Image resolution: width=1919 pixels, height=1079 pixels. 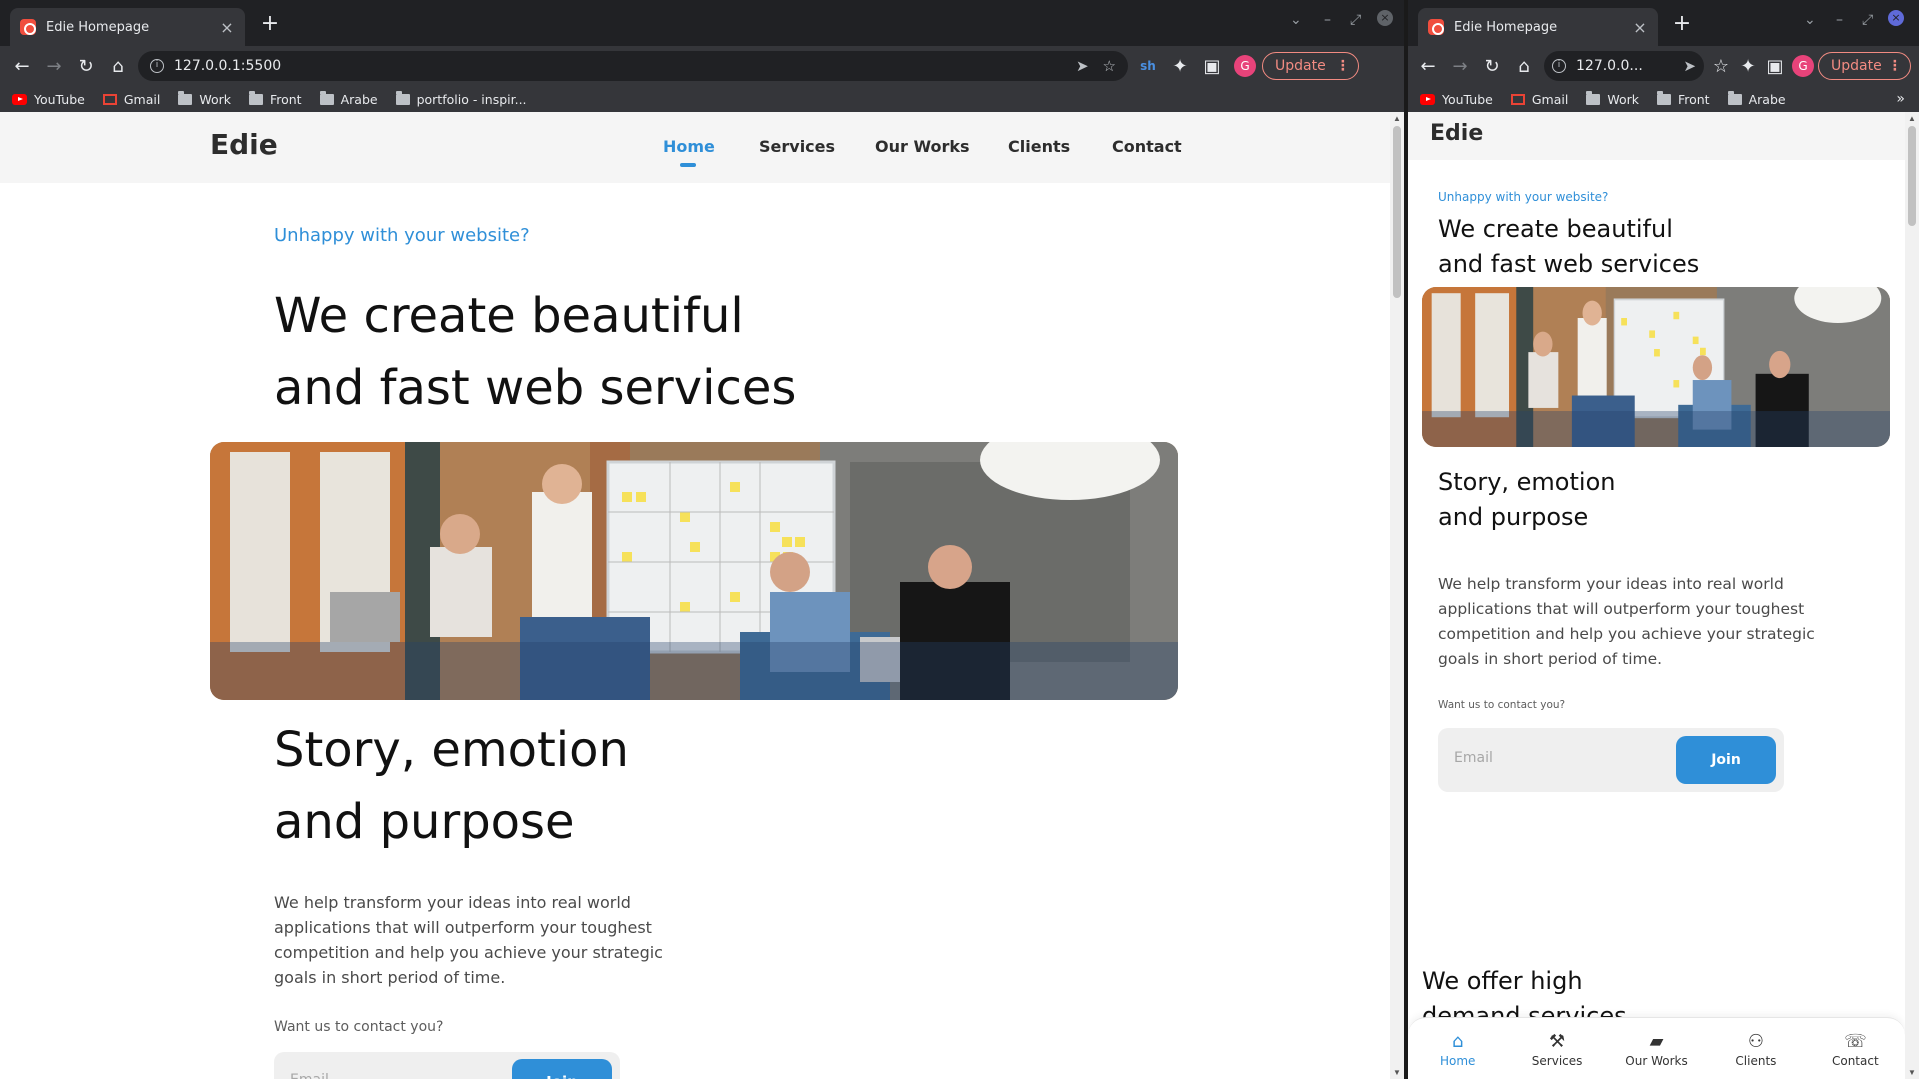 What do you see at coordinates (1855, 1048) in the screenshot?
I see `bottom-nav-contact: ☏ Contact` at bounding box center [1855, 1048].